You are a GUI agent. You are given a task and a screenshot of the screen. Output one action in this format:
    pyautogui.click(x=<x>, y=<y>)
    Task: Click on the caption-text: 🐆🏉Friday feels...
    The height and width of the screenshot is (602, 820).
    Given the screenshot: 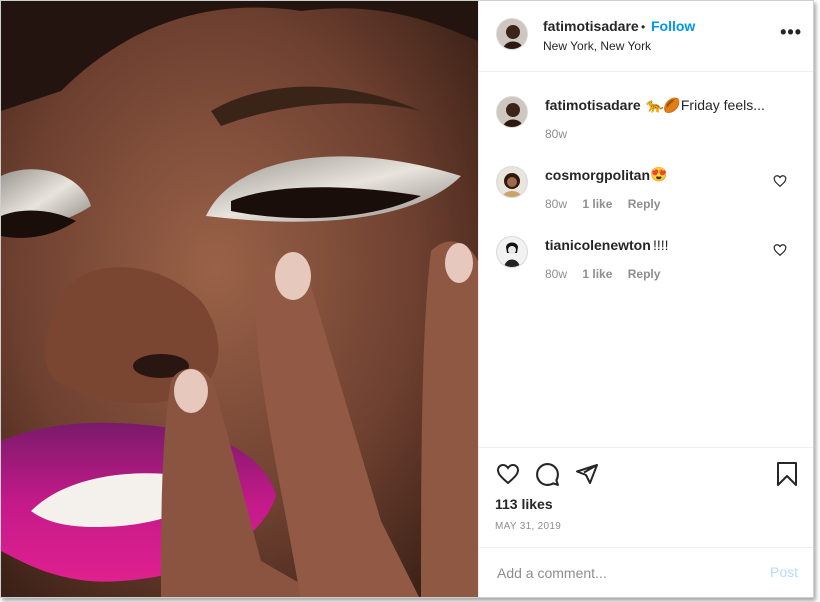 What is the action you would take?
    pyautogui.click(x=705, y=105)
    